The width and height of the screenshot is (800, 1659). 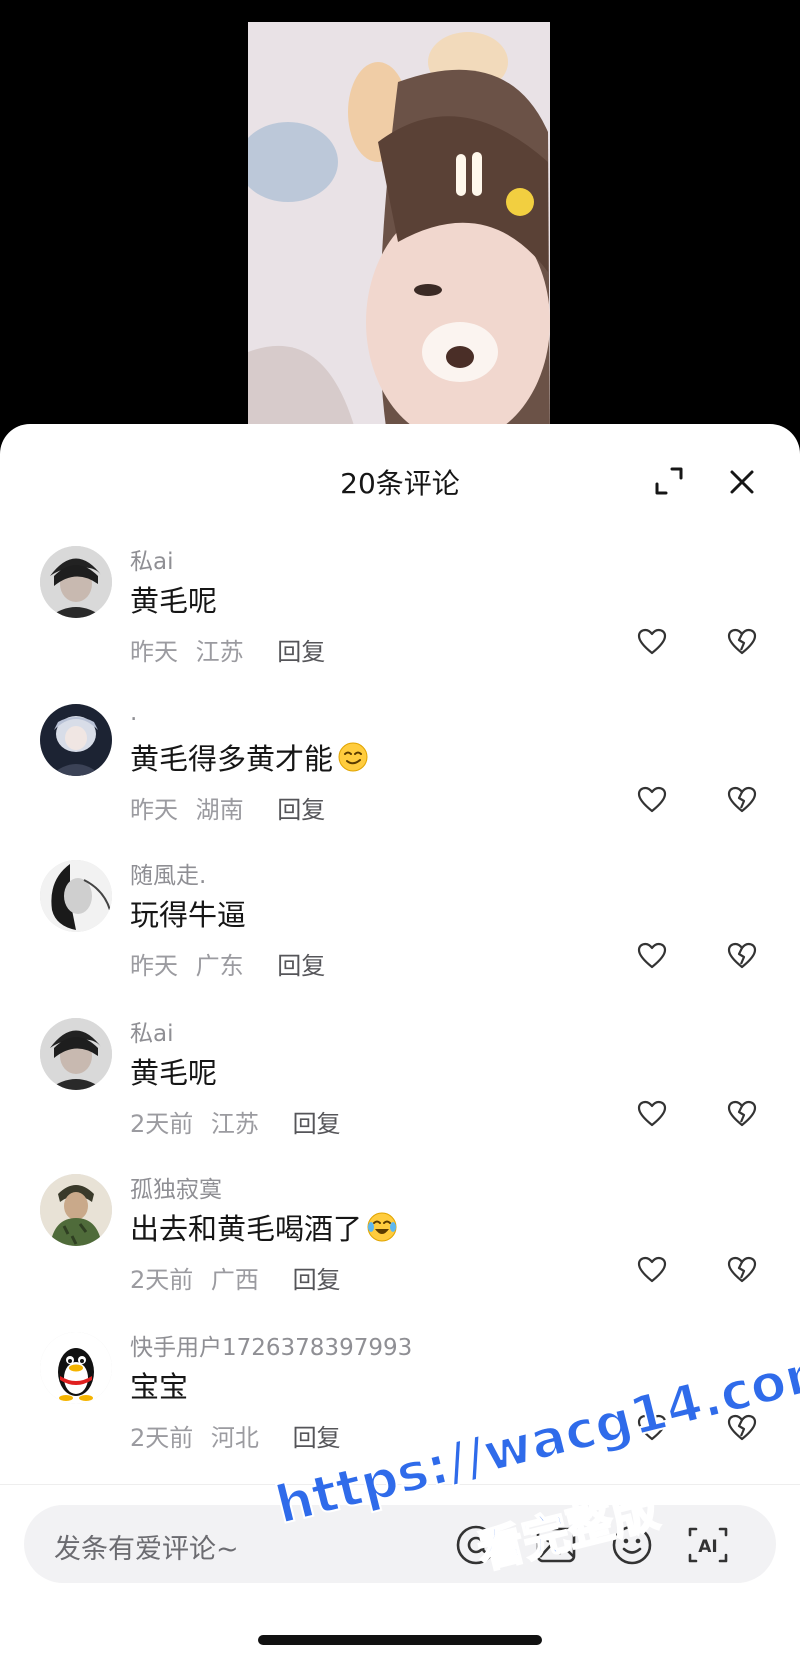 I want to click on comment-meta: 2天前 江苏 回复, so click(x=235, y=1121).